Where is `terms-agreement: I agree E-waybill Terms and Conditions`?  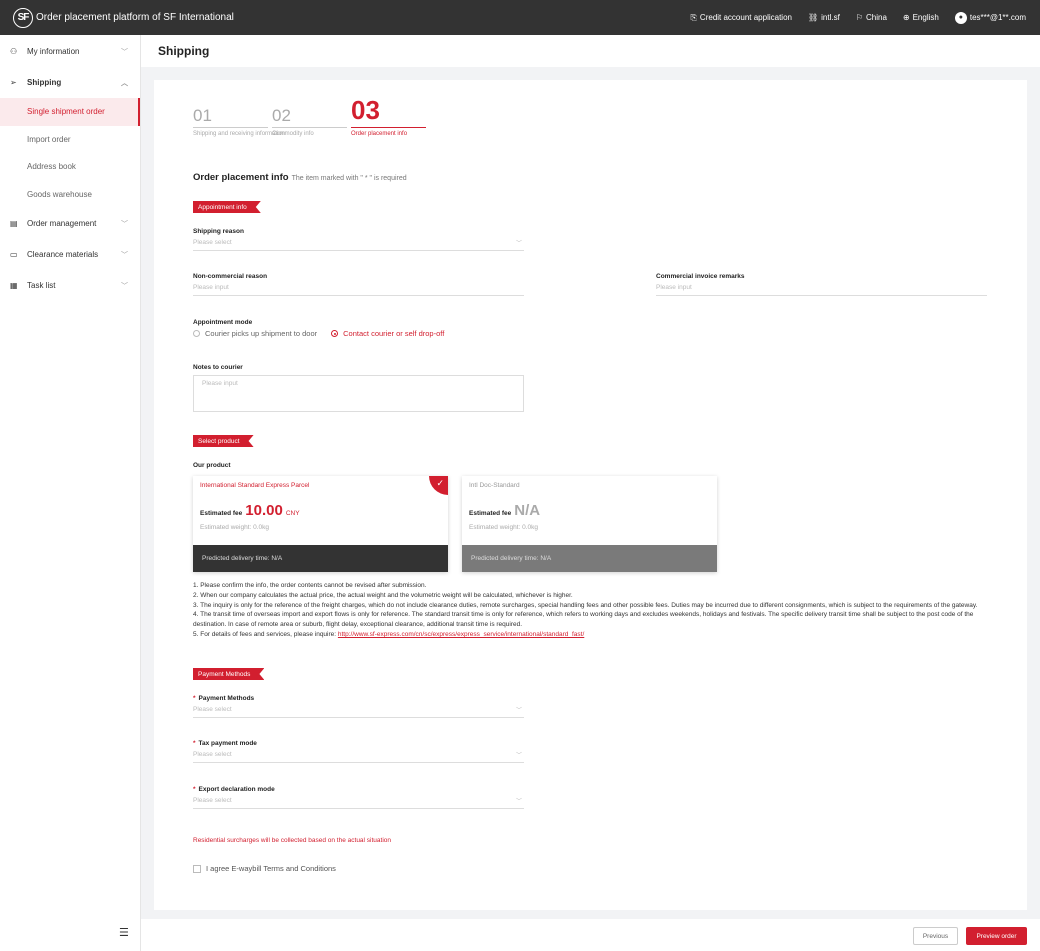
terms-agreement: I agree E-waybill Terms and Conditions is located at coordinates (264, 868).